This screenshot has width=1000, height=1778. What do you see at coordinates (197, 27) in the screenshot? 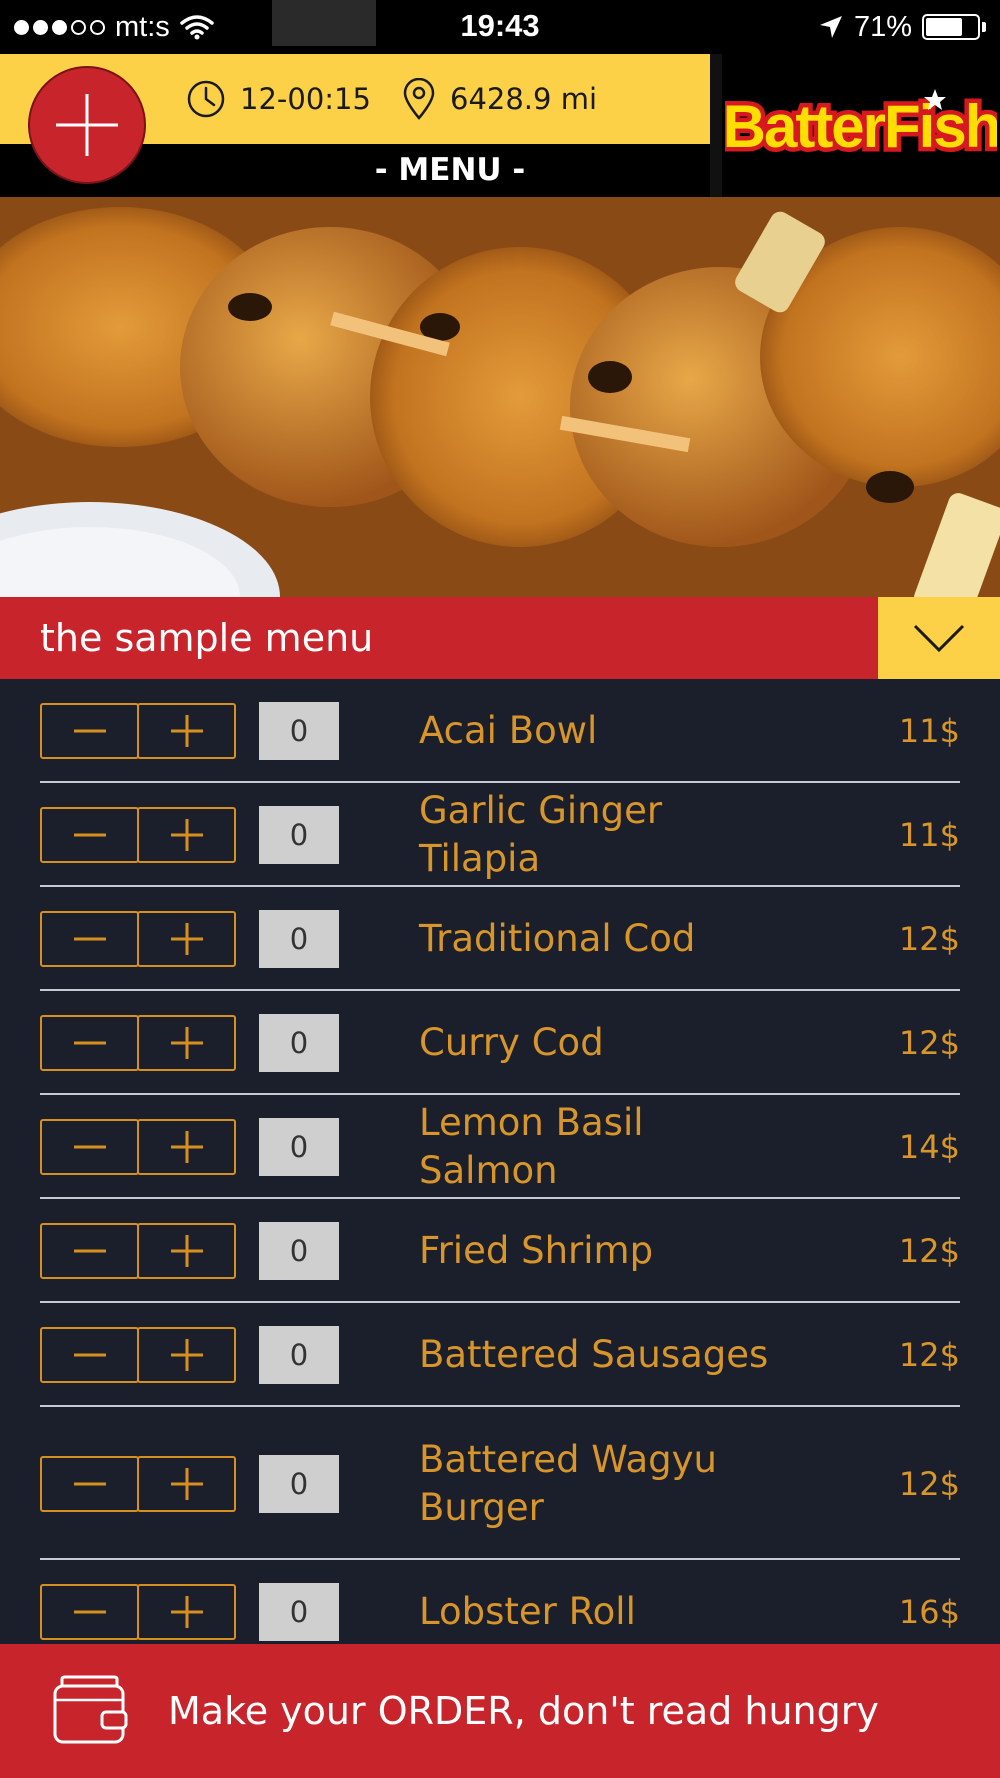
I see `wifi-icon` at bounding box center [197, 27].